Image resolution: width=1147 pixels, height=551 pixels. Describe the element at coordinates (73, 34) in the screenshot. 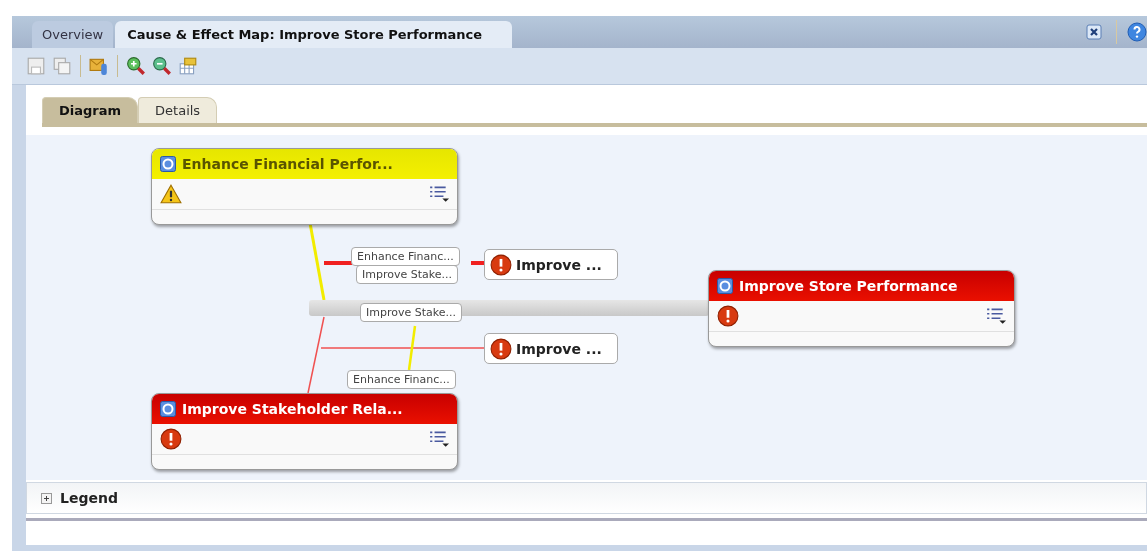

I see `page-tab: Overview` at that location.